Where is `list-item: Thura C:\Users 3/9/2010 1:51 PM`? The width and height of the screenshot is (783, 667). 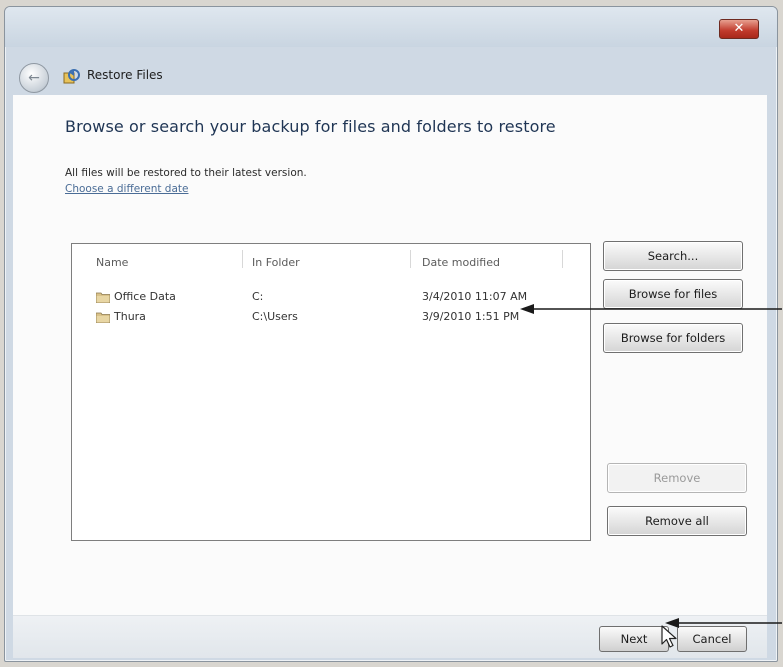
list-item: Thura C:\Users 3/9/2010 1:51 PM is located at coordinates (330, 318).